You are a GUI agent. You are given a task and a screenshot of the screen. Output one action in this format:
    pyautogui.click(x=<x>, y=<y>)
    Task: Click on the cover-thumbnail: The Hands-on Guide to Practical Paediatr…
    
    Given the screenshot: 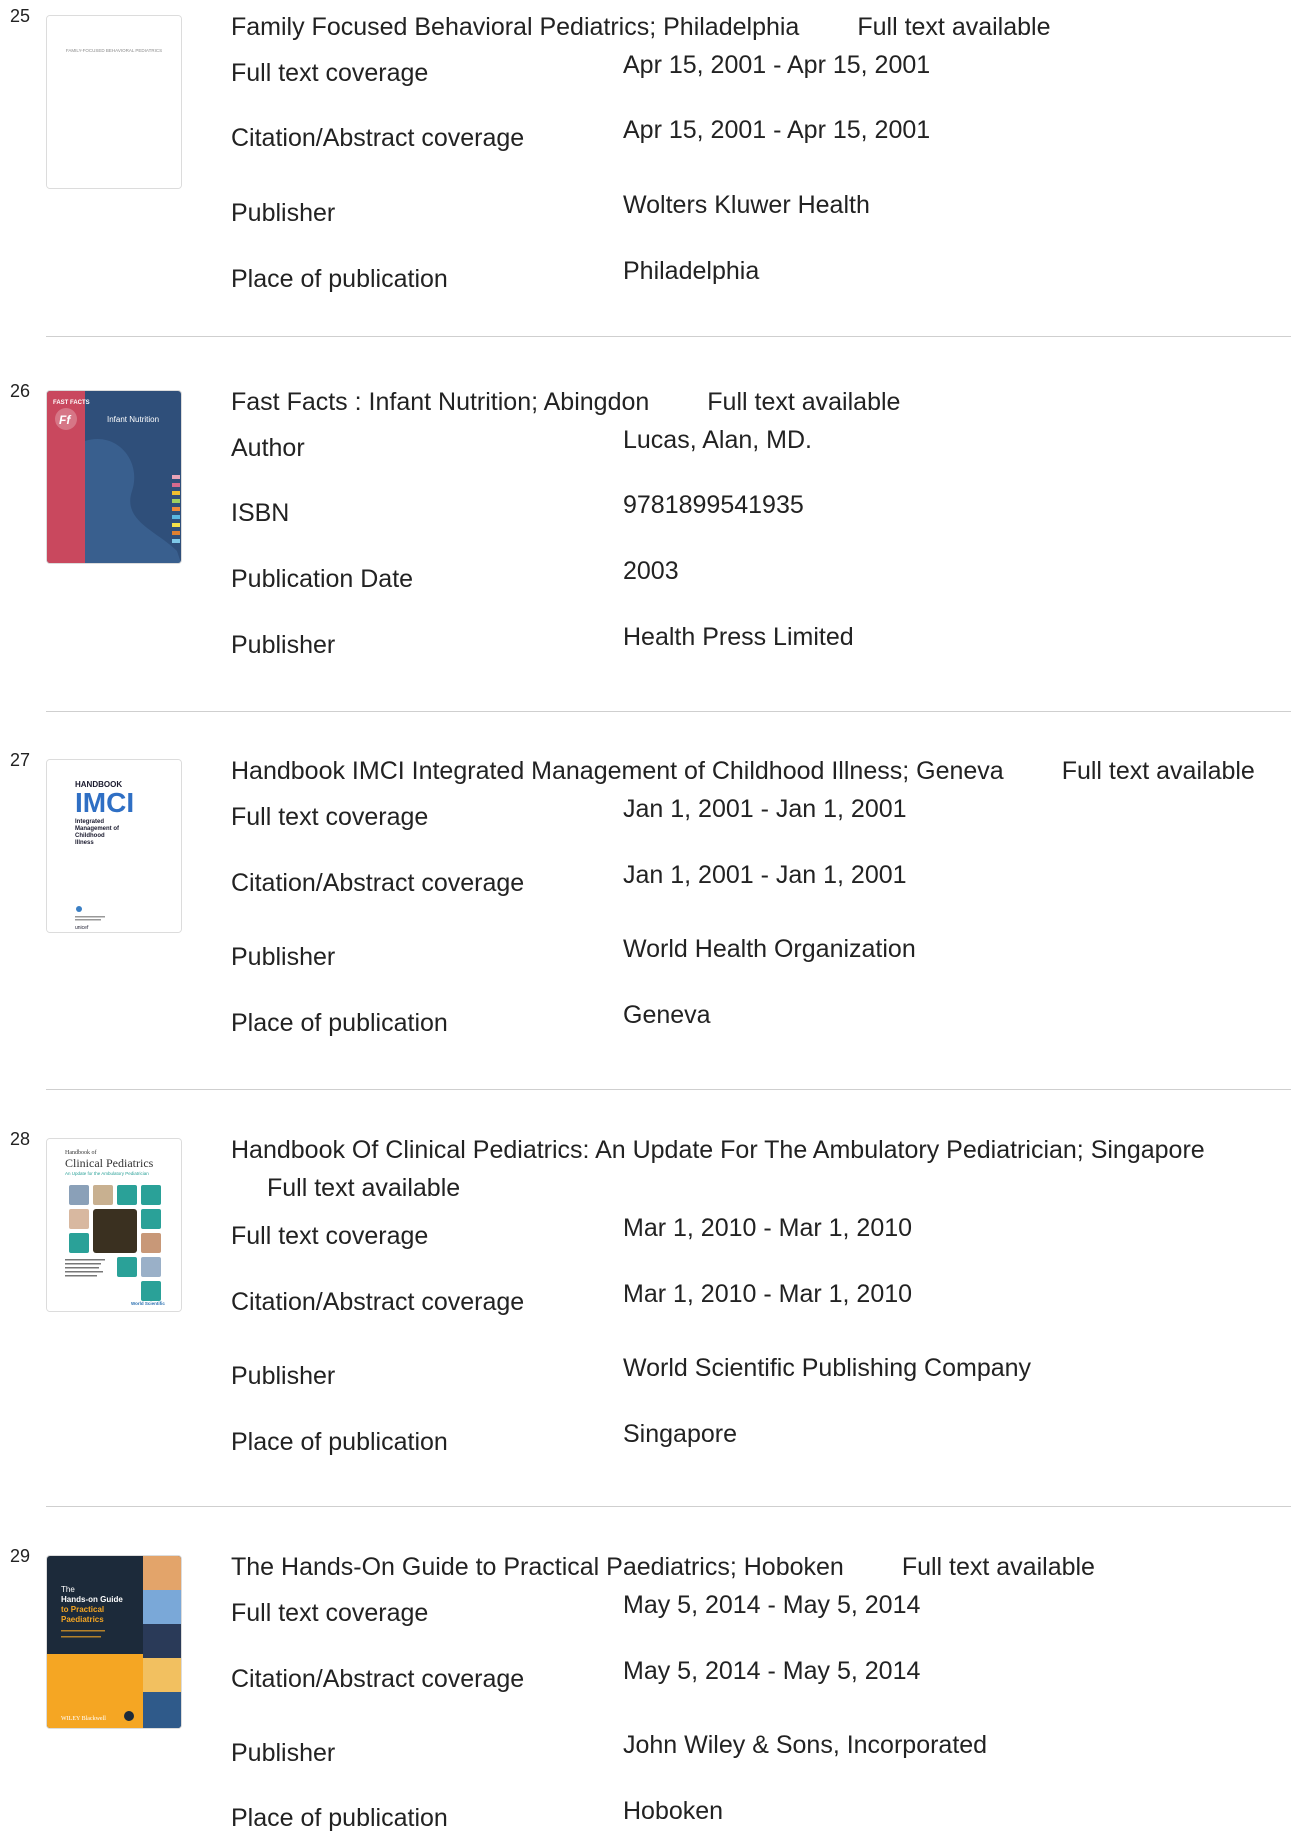 What is the action you would take?
    pyautogui.click(x=114, y=1642)
    